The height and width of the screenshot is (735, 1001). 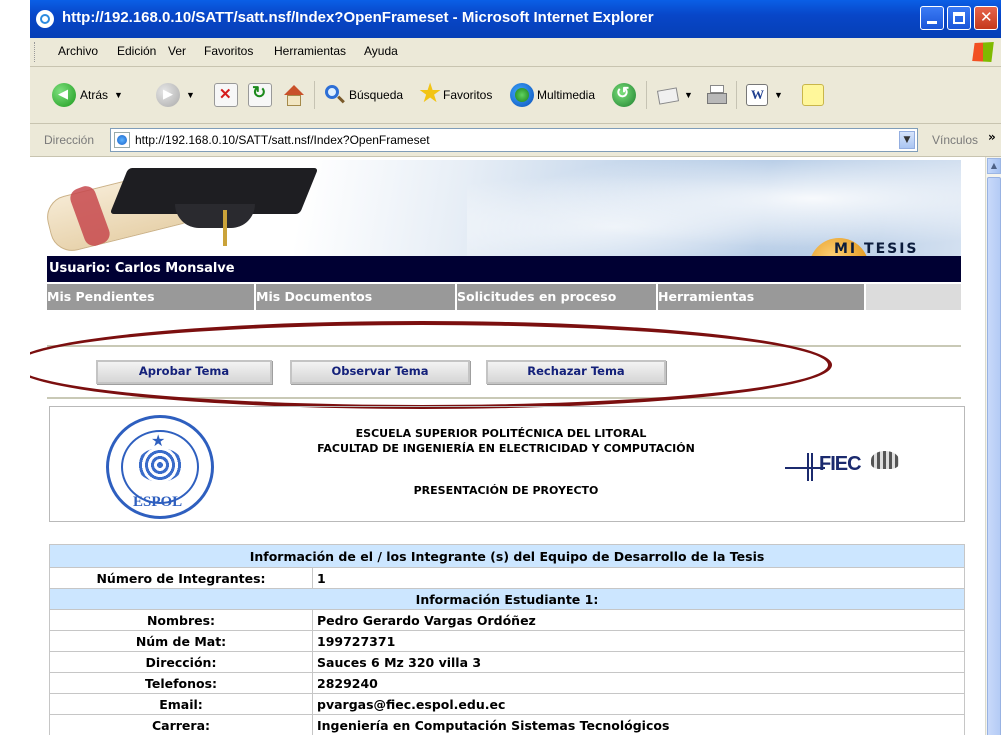 I want to click on field-label: Núm de Mat:, so click(x=181, y=641).